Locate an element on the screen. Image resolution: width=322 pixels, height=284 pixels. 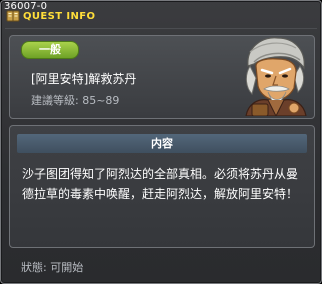
title-divider is located at coordinates (161, 28).